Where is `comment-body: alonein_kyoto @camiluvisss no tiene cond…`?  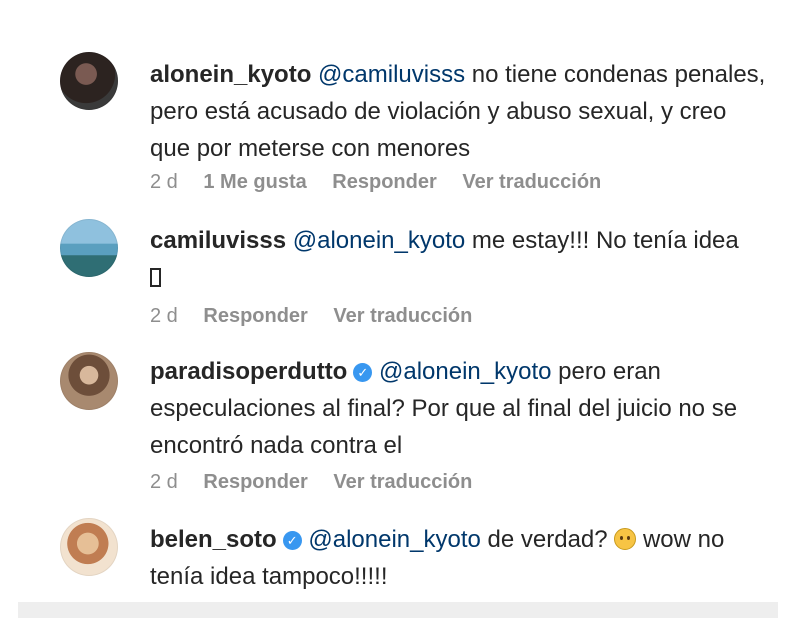
comment-body: alonein_kyoto @camiluvisss no tiene cond… is located at coordinates (460, 111).